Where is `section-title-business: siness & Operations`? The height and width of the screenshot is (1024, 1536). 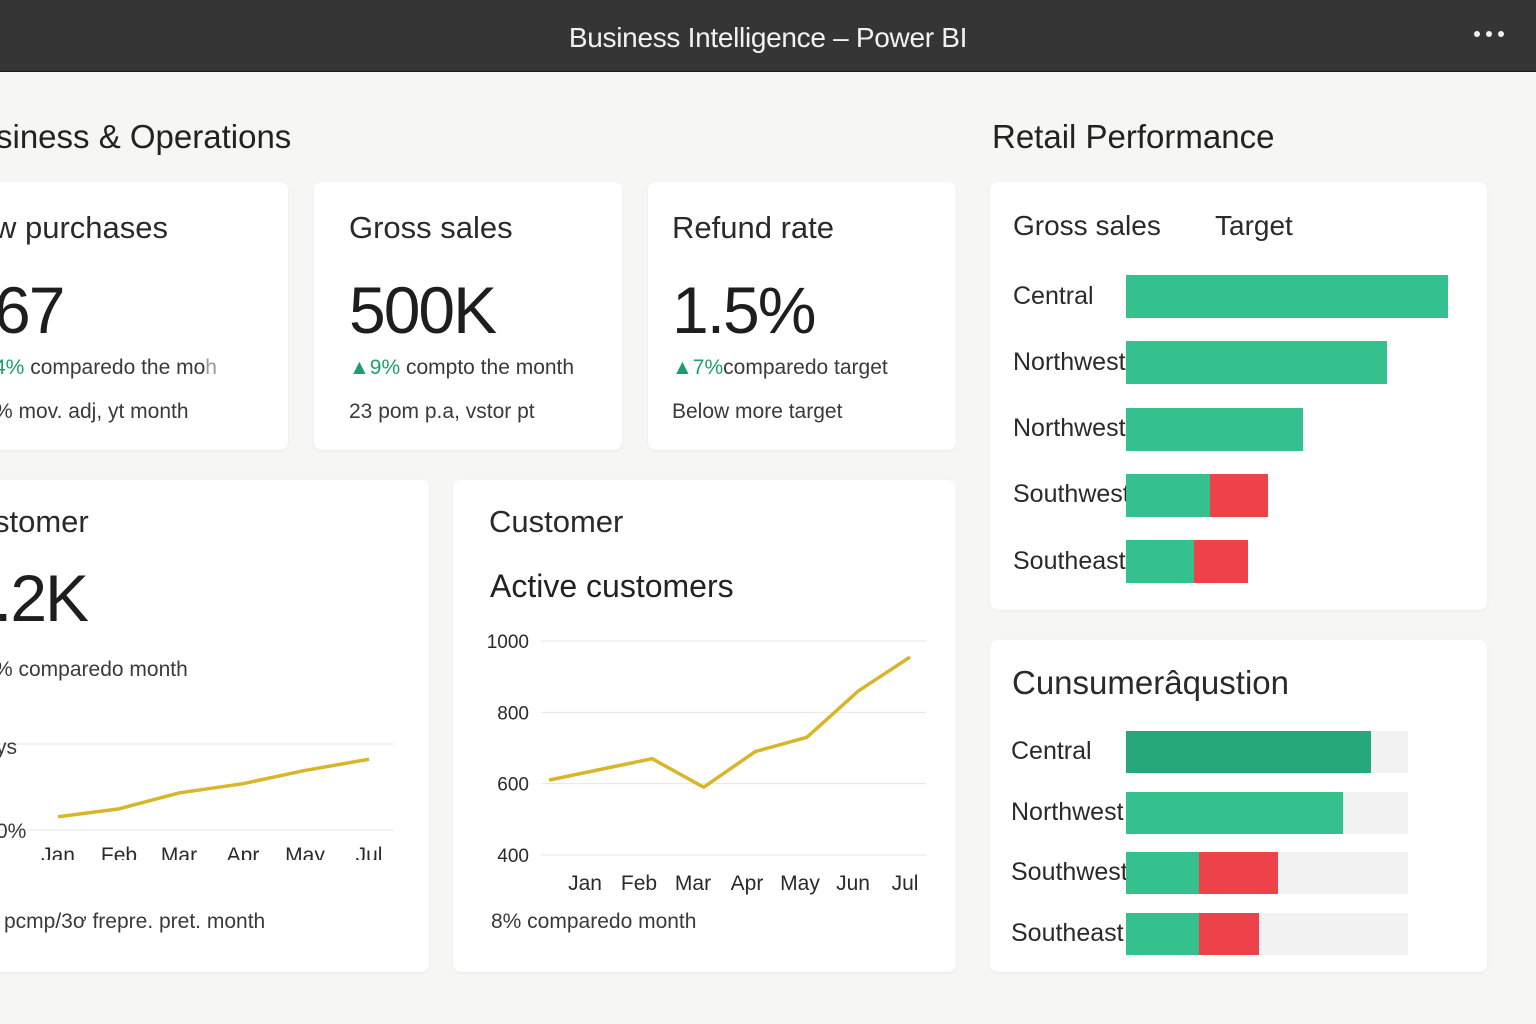 section-title-business: siness & Operations is located at coordinates (146, 136).